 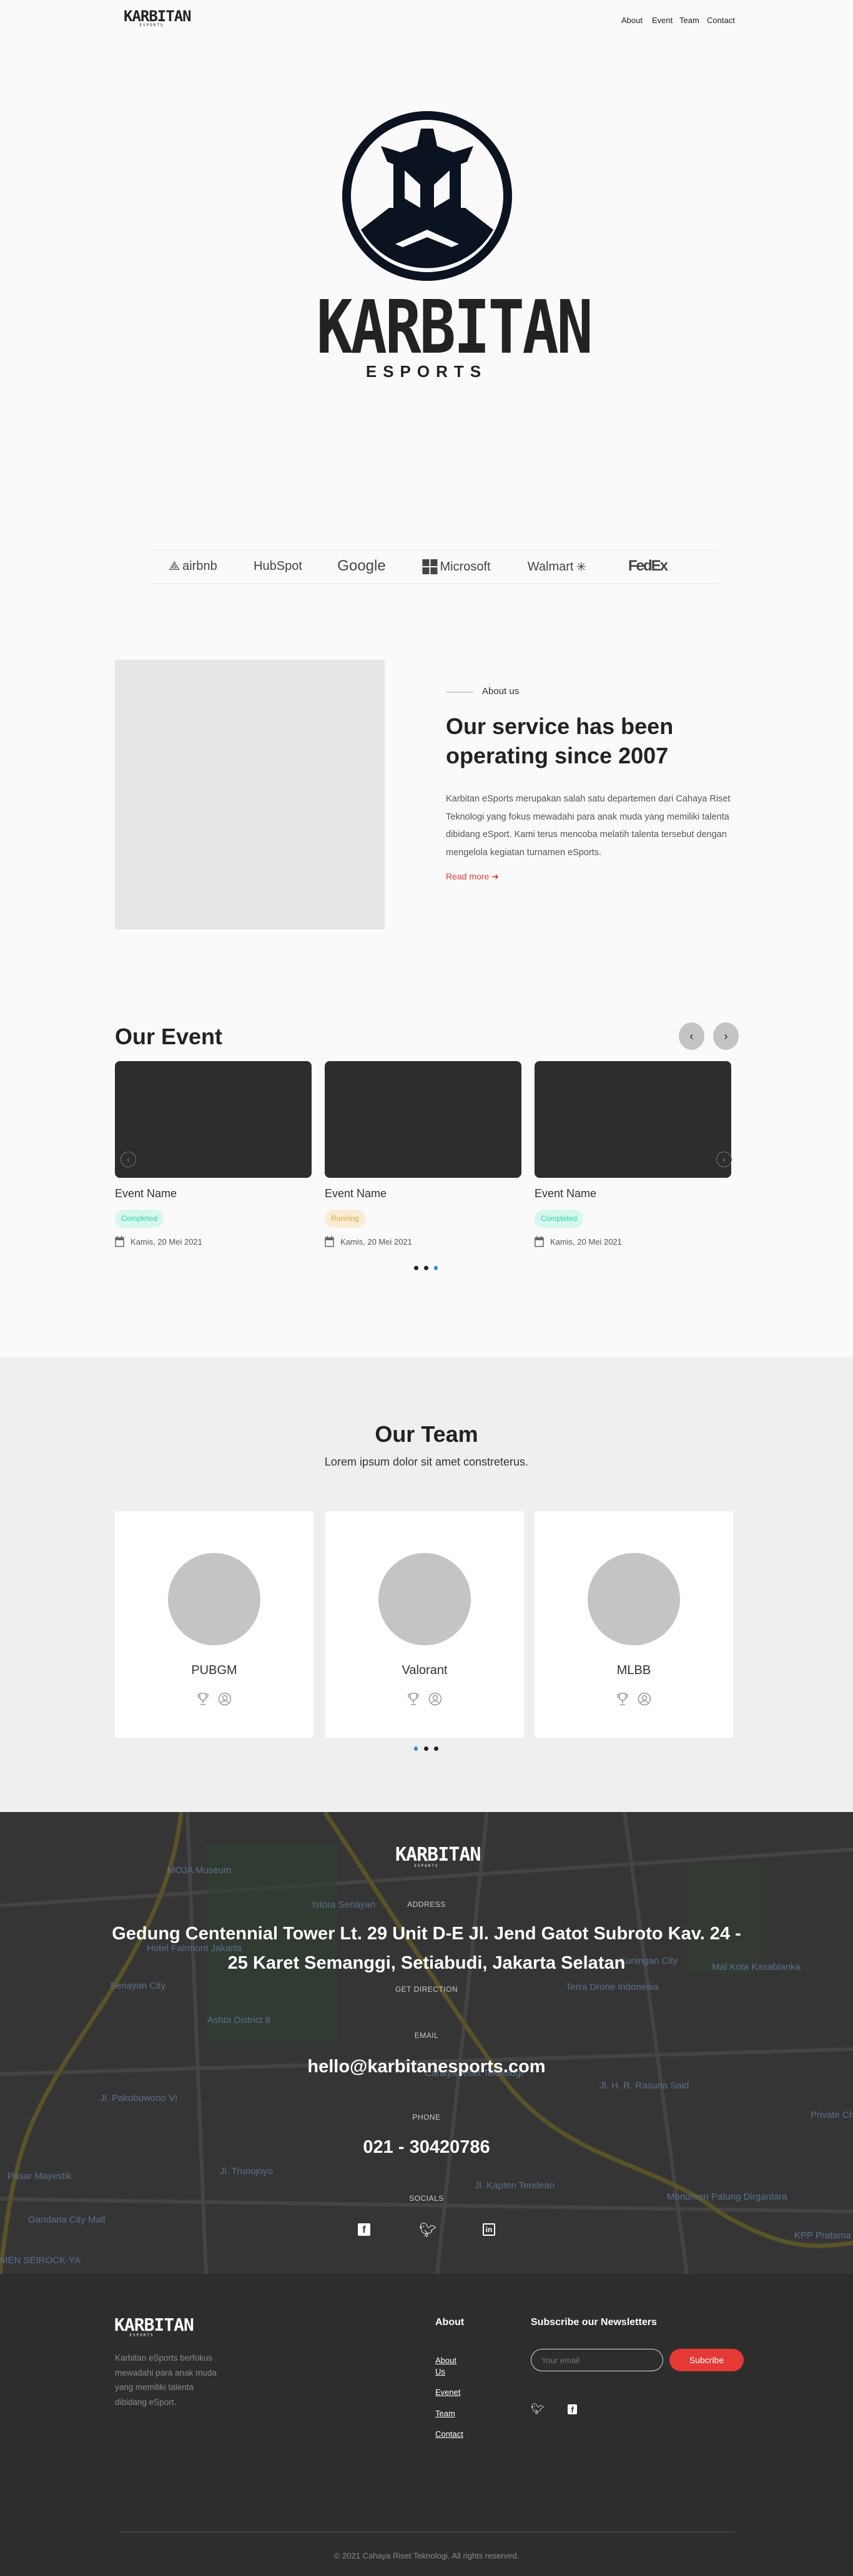 I want to click on nav-team: Team, so click(x=689, y=20).